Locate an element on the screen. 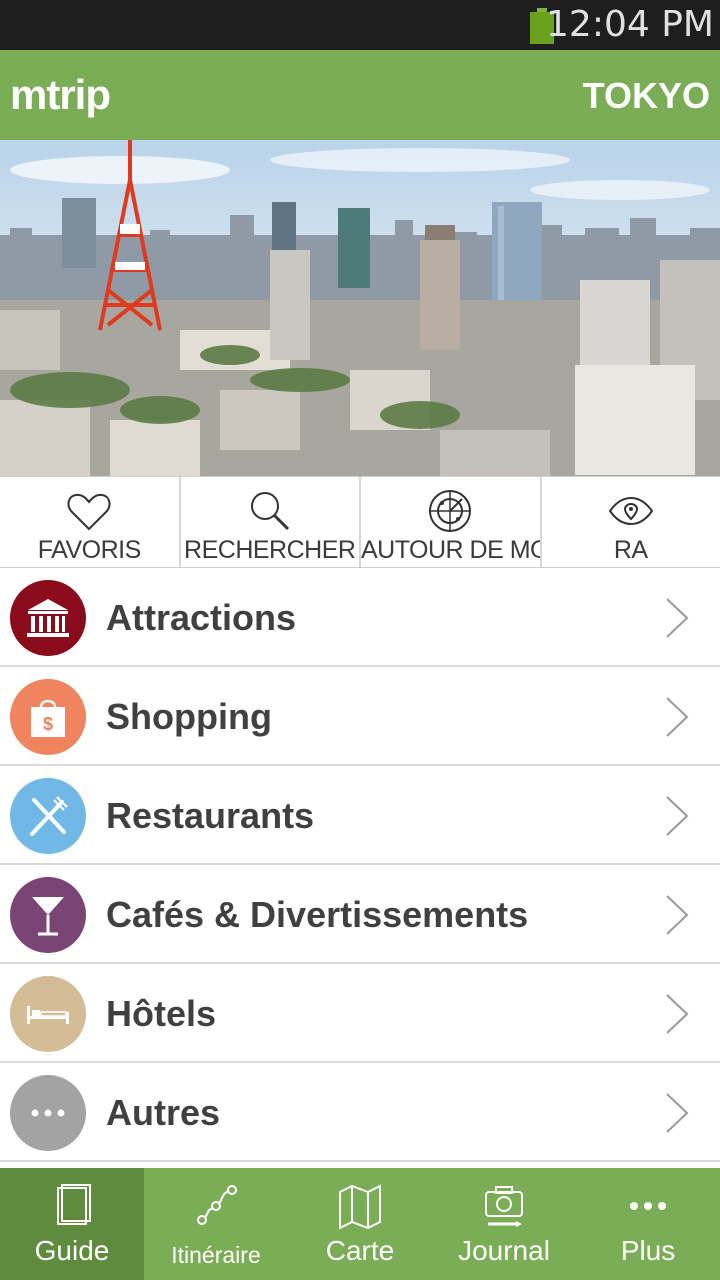  nav-plus: Plus is located at coordinates (648, 1224).